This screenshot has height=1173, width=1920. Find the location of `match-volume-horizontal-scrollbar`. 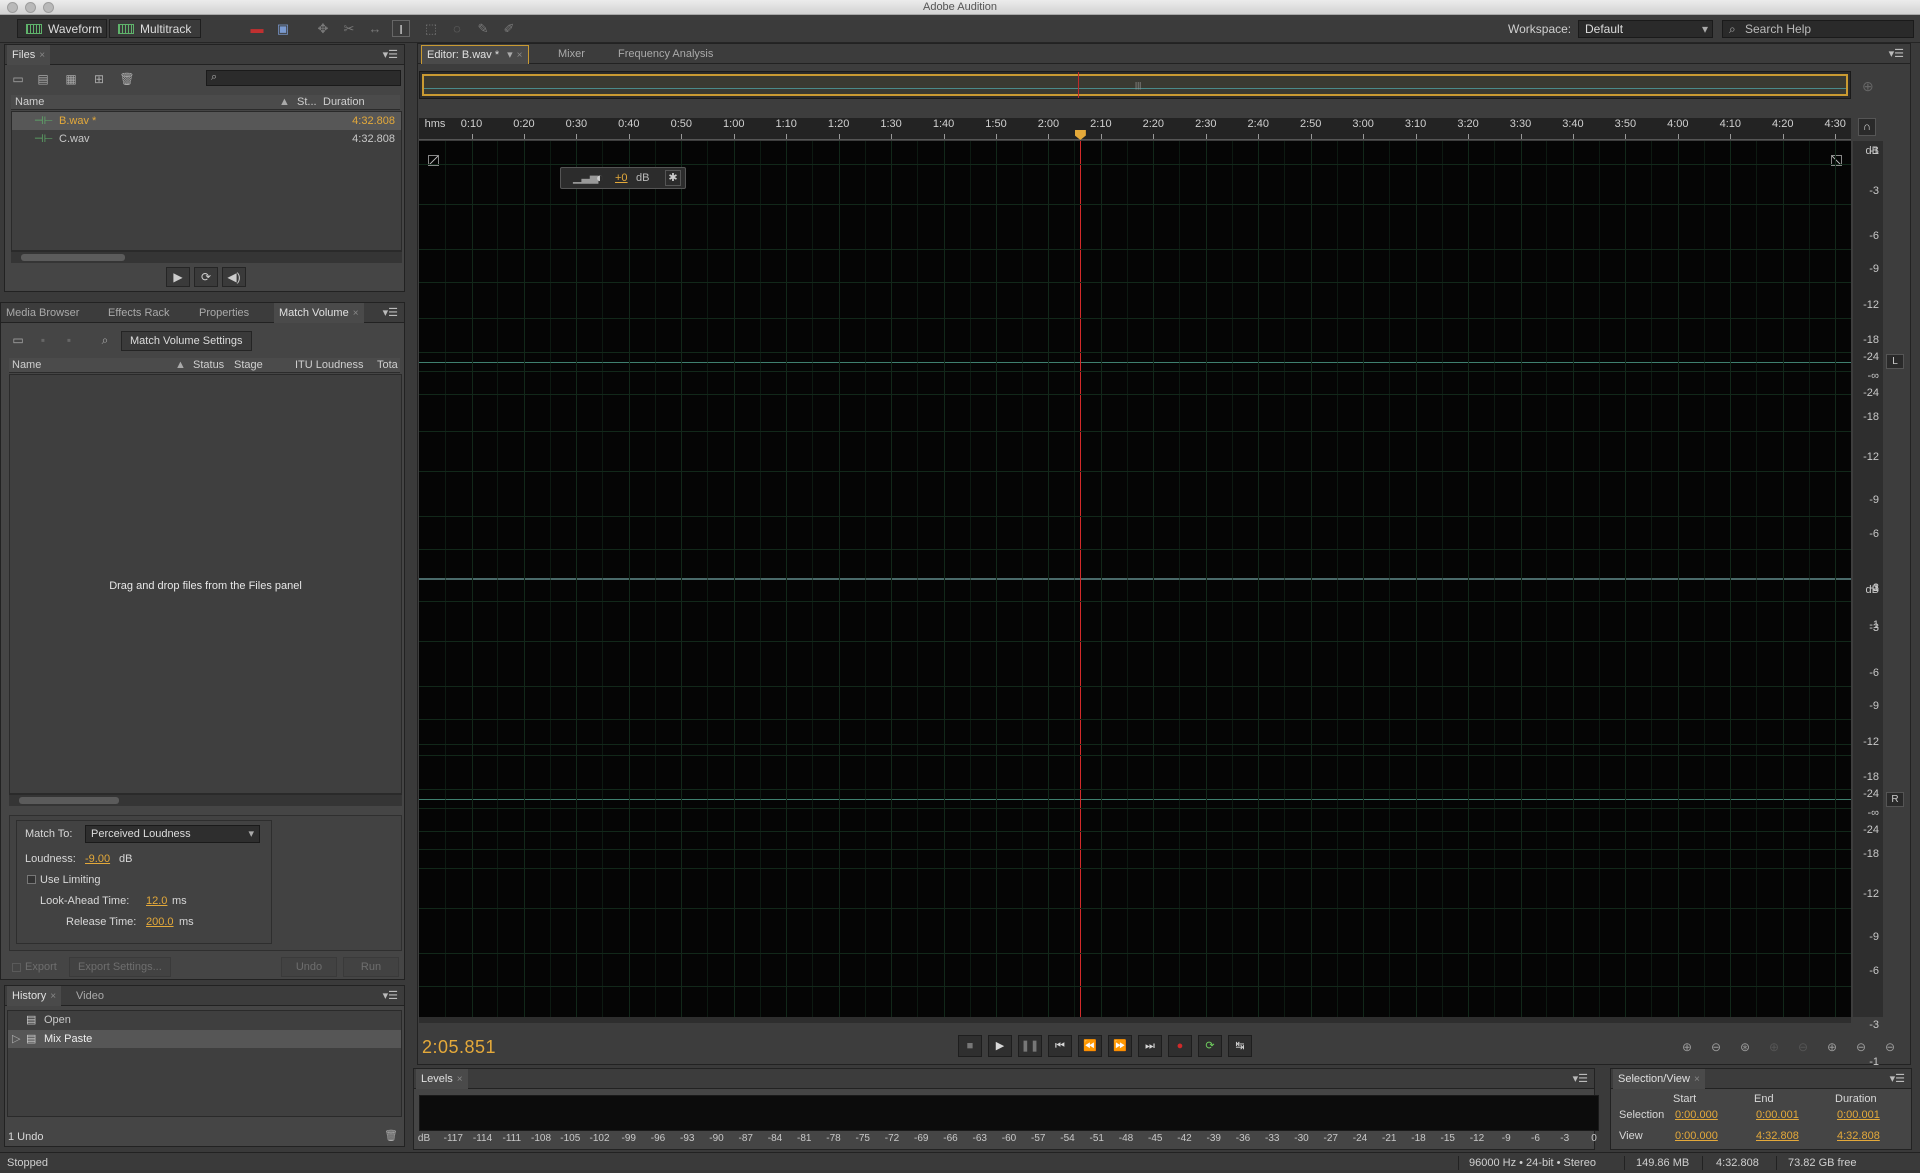

match-volume-horizontal-scrollbar is located at coordinates (205, 800).